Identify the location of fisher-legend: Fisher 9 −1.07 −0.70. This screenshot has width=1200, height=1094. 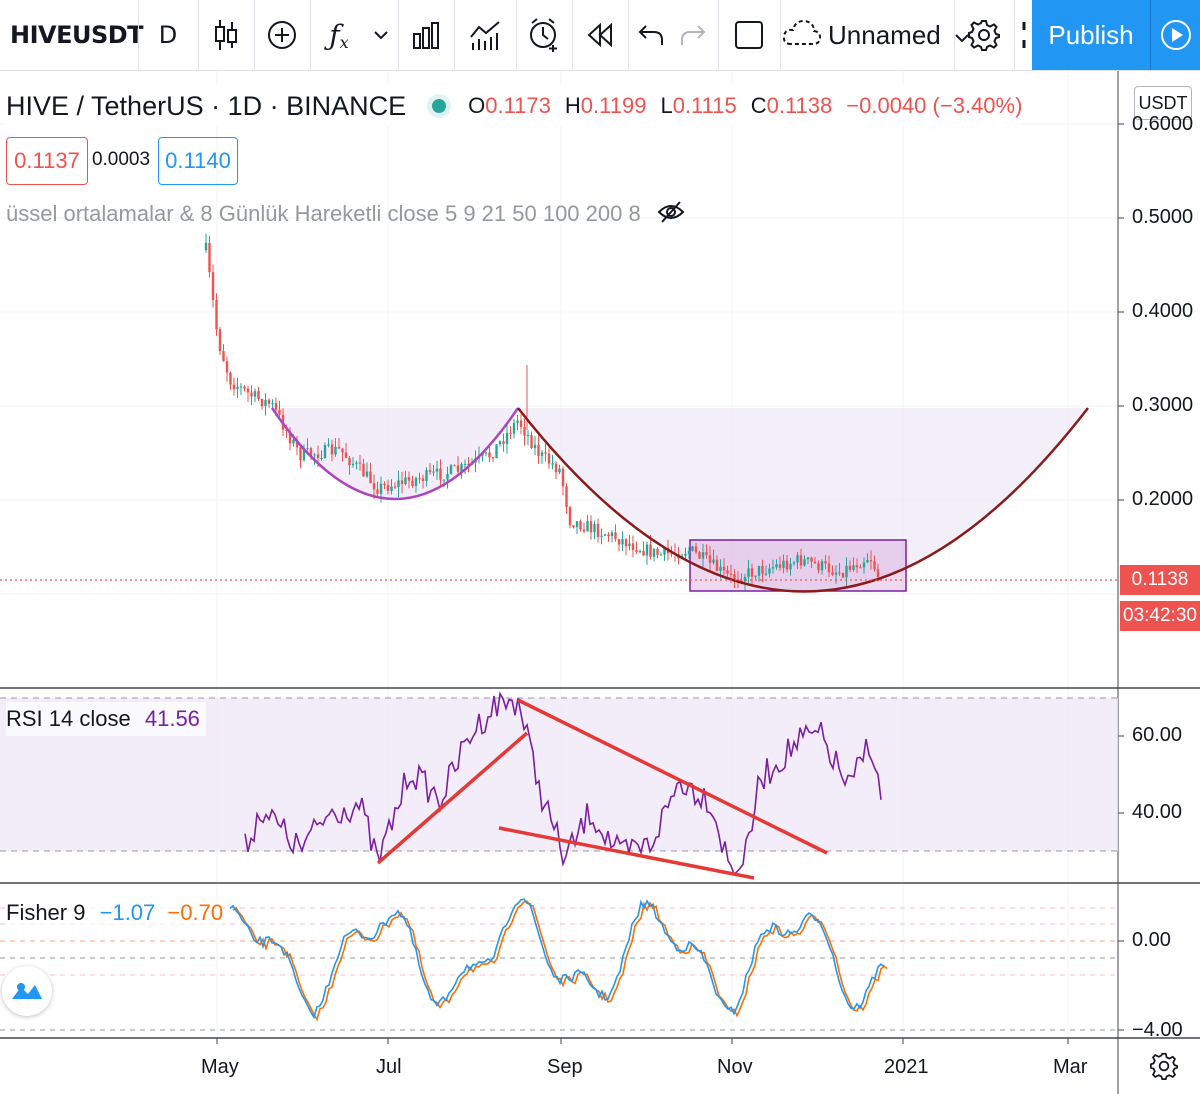
(115, 913).